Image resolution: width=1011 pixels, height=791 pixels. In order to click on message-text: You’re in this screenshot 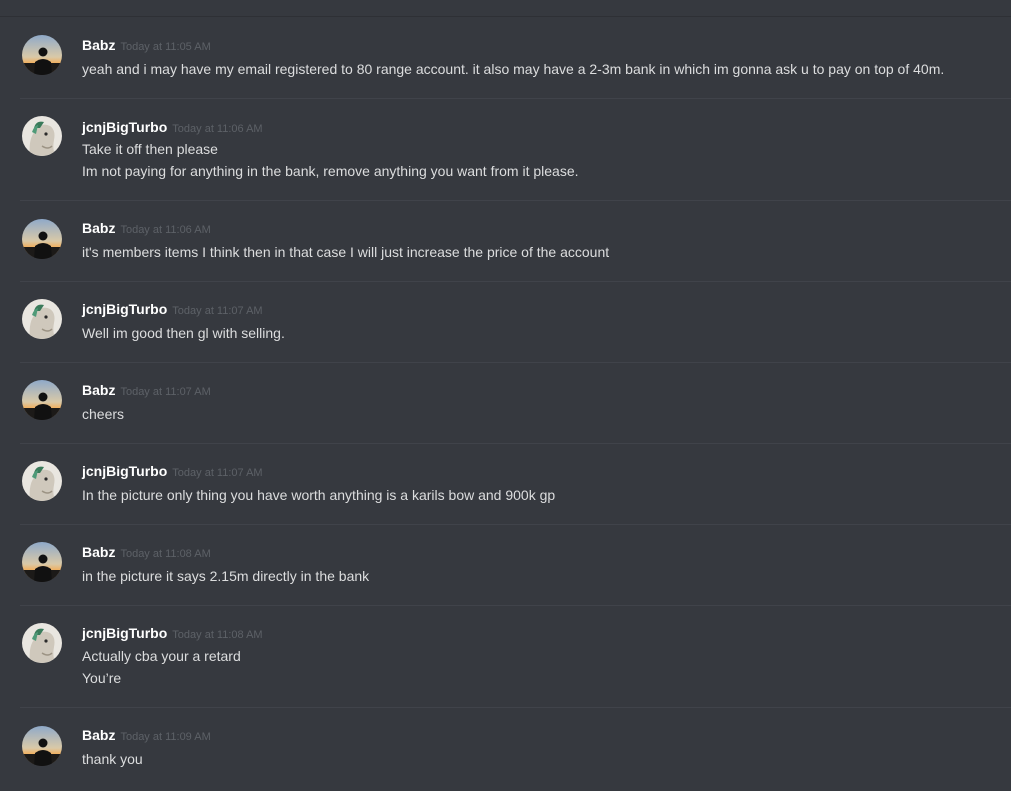, I will do `click(102, 678)`.